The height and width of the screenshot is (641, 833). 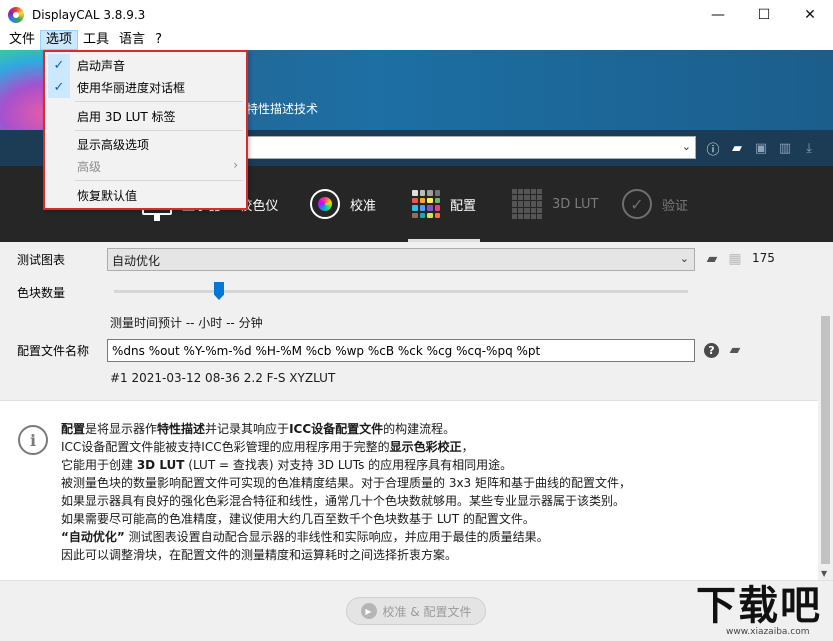 What do you see at coordinates (121, 429) in the screenshot?
I see `info-text-span: 是将显示器作` at bounding box center [121, 429].